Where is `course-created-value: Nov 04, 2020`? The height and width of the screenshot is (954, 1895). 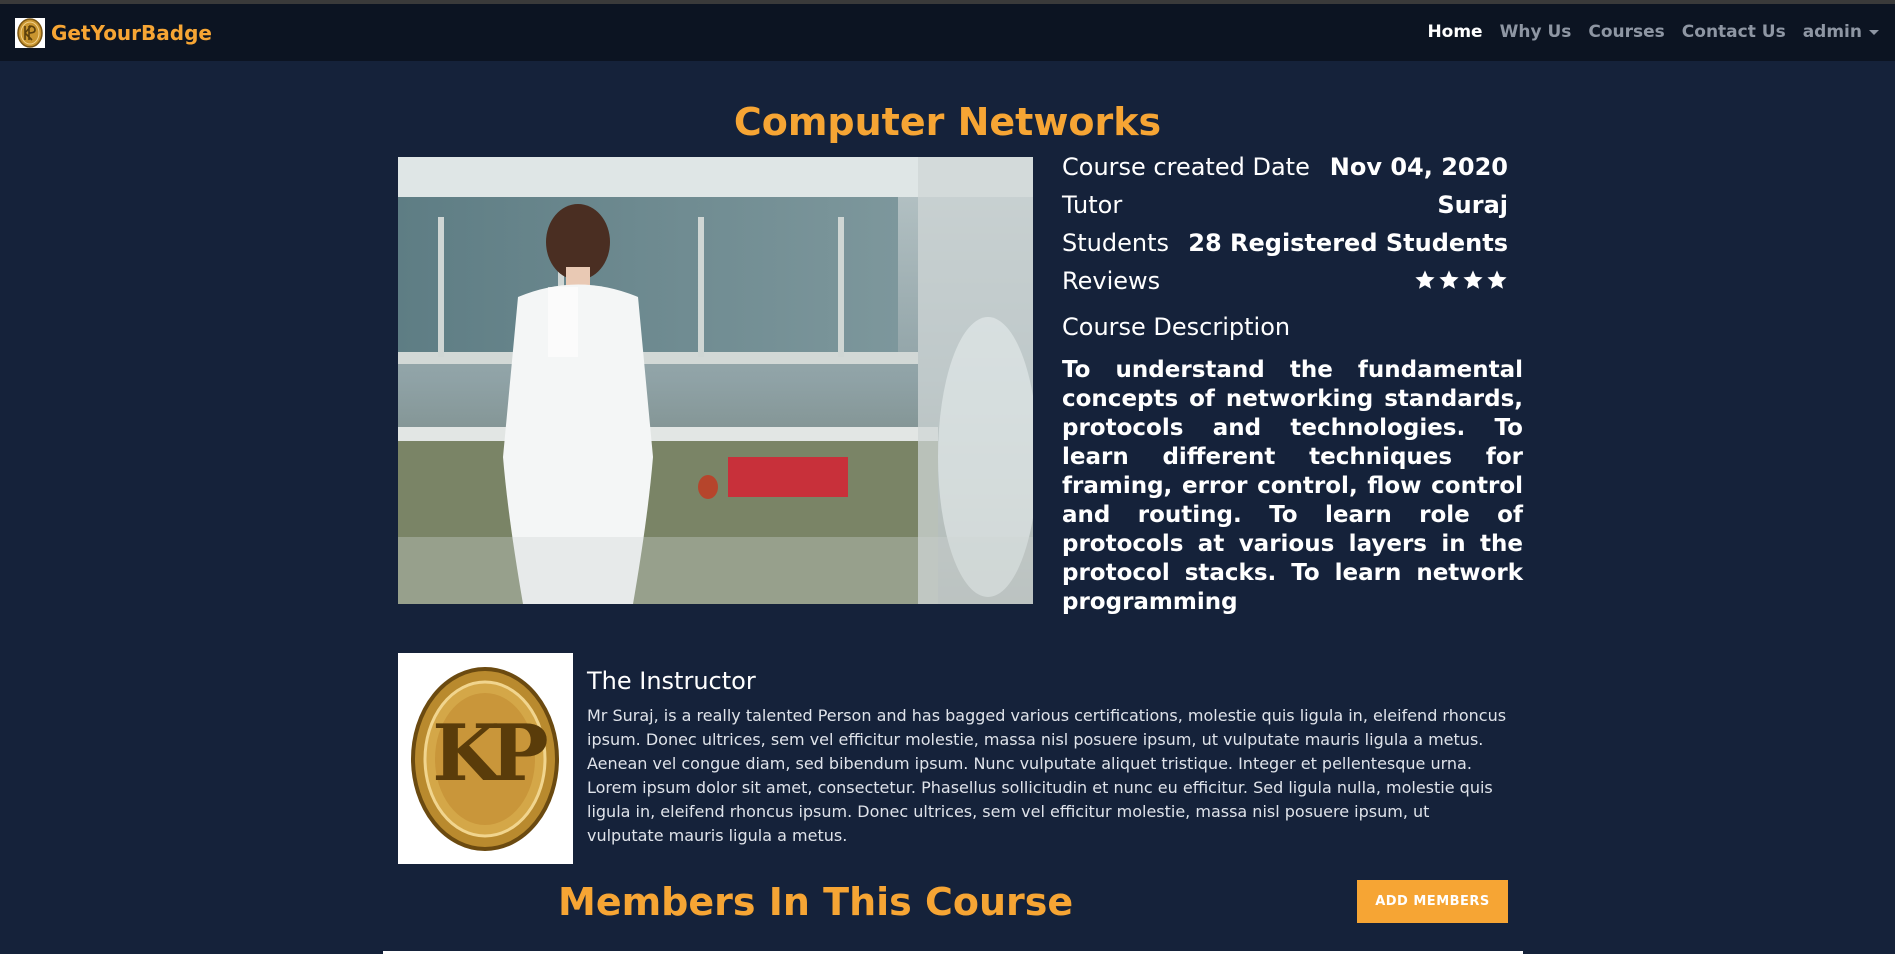 course-created-value: Nov 04, 2020 is located at coordinates (1418, 167).